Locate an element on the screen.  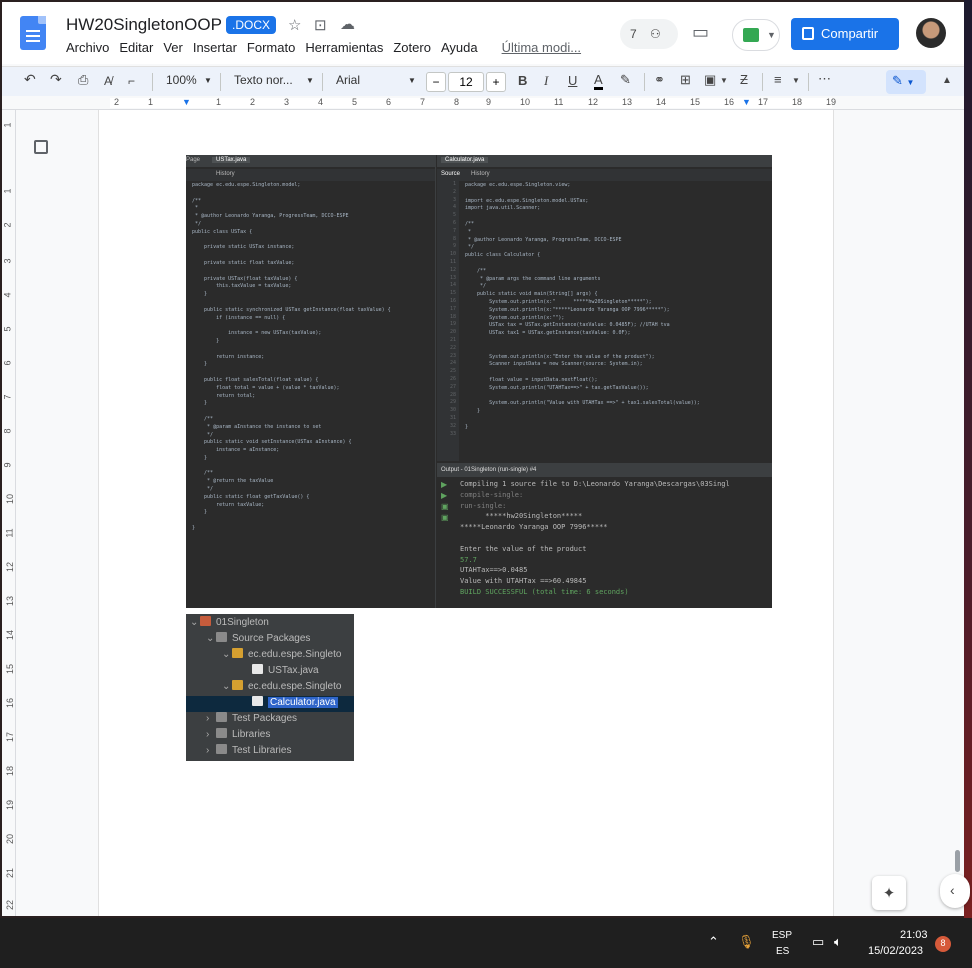
sparkle-icon: ✦ is located at coordinates (889, 893).